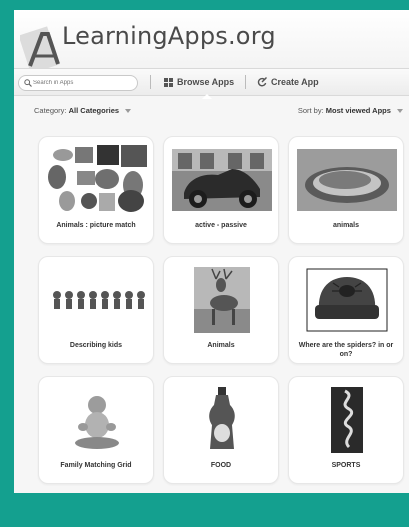 The height and width of the screenshot is (527, 409). I want to click on grid-icon, so click(168, 82).